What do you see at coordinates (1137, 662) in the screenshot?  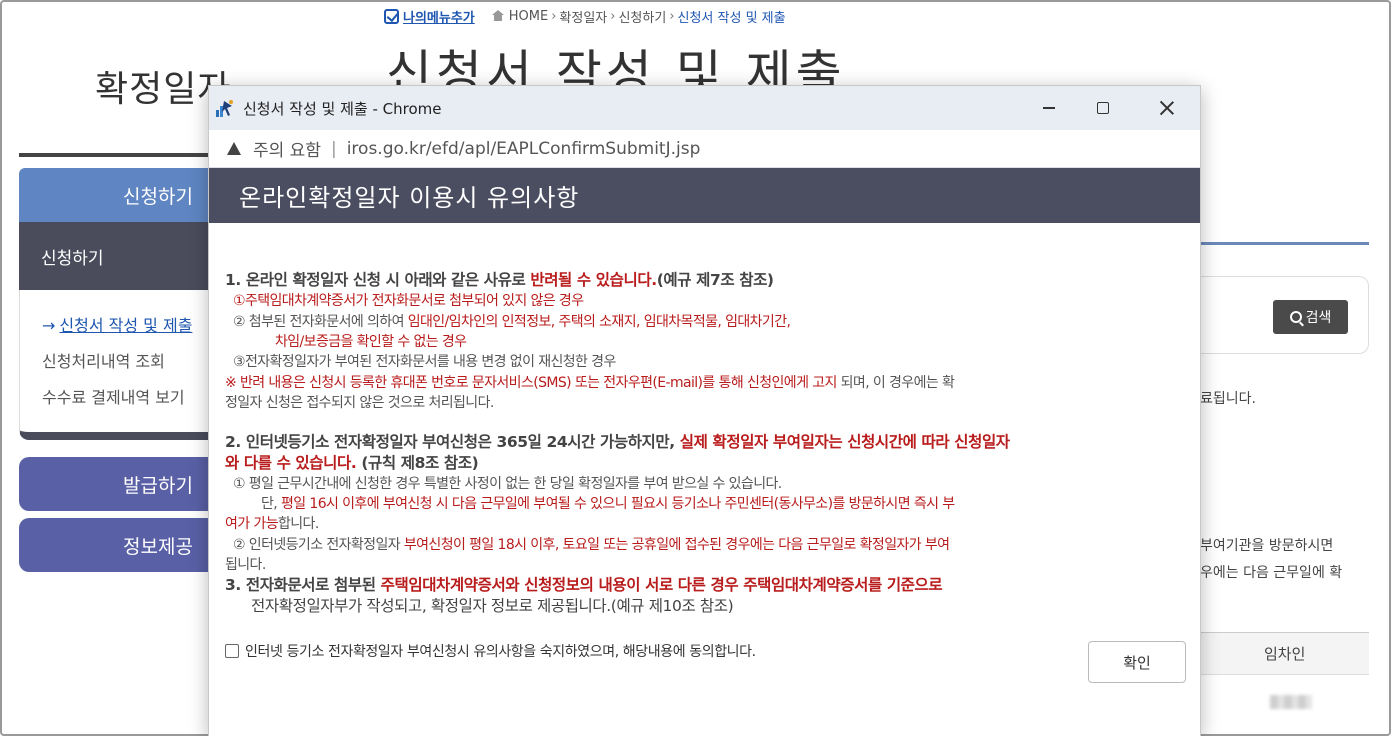 I see `confirm-button: 확인` at bounding box center [1137, 662].